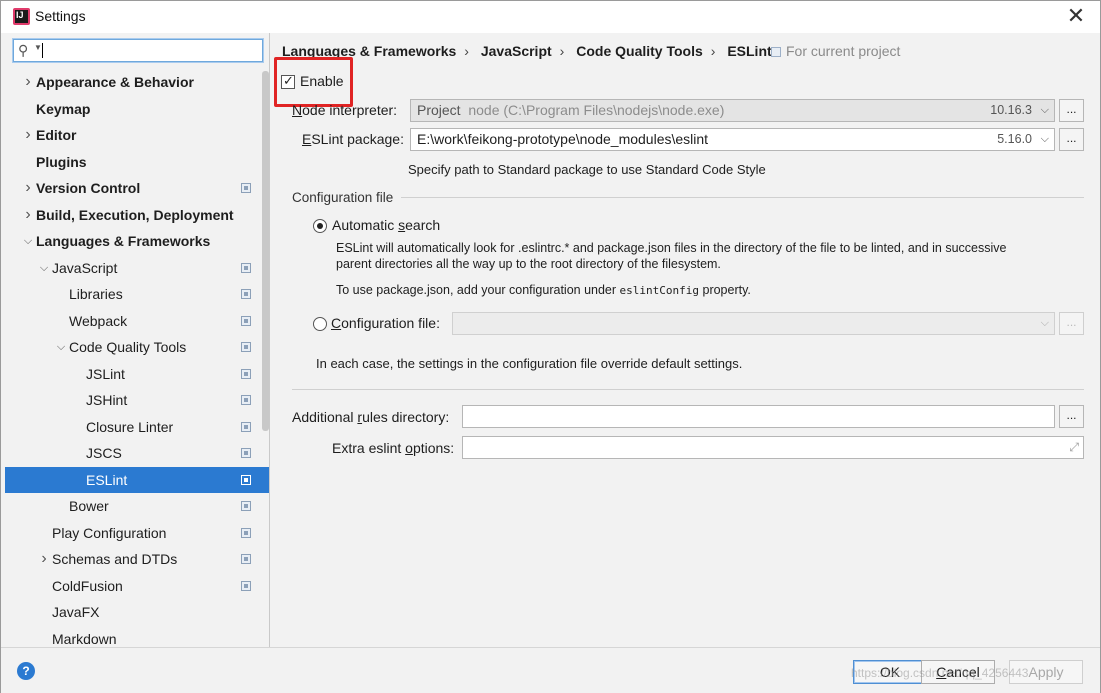 The image size is (1101, 693). What do you see at coordinates (115, 559) in the screenshot?
I see `sidebar-item-label: Schemas and DTDs` at bounding box center [115, 559].